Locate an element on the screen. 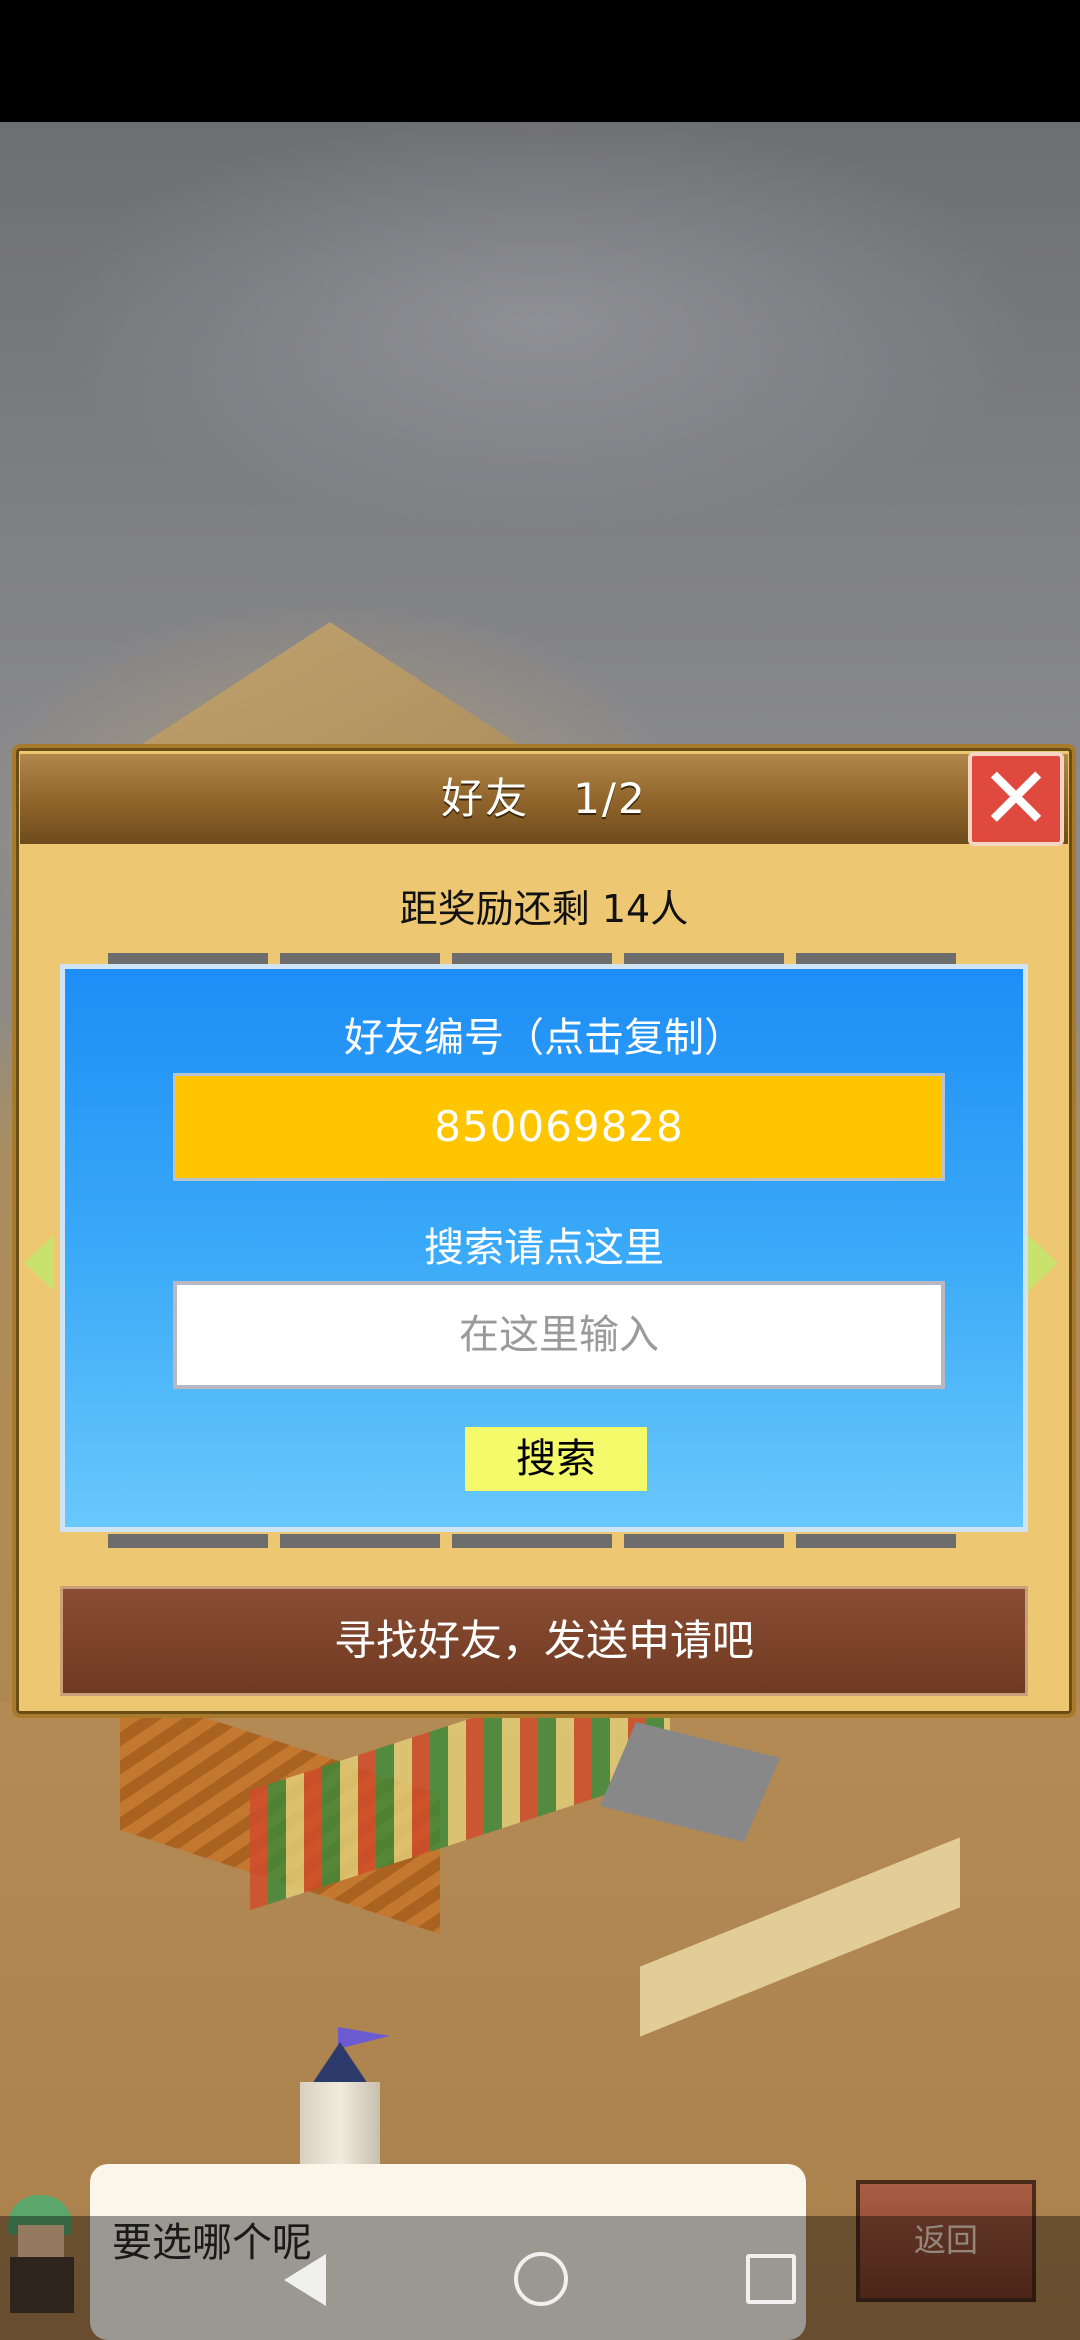 Image resolution: width=1080 pixels, height=2340 pixels. friend-id-copy-button: 850069828 is located at coordinates (559, 1127).